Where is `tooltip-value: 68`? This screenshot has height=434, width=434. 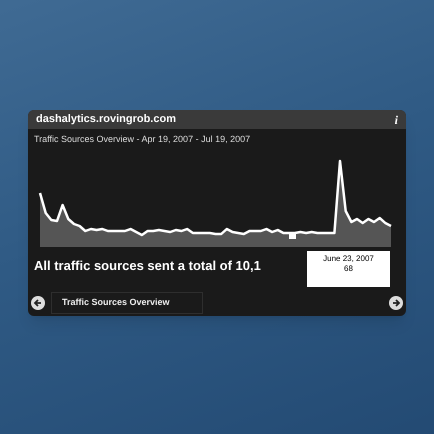 tooltip-value: 68 is located at coordinates (348, 269).